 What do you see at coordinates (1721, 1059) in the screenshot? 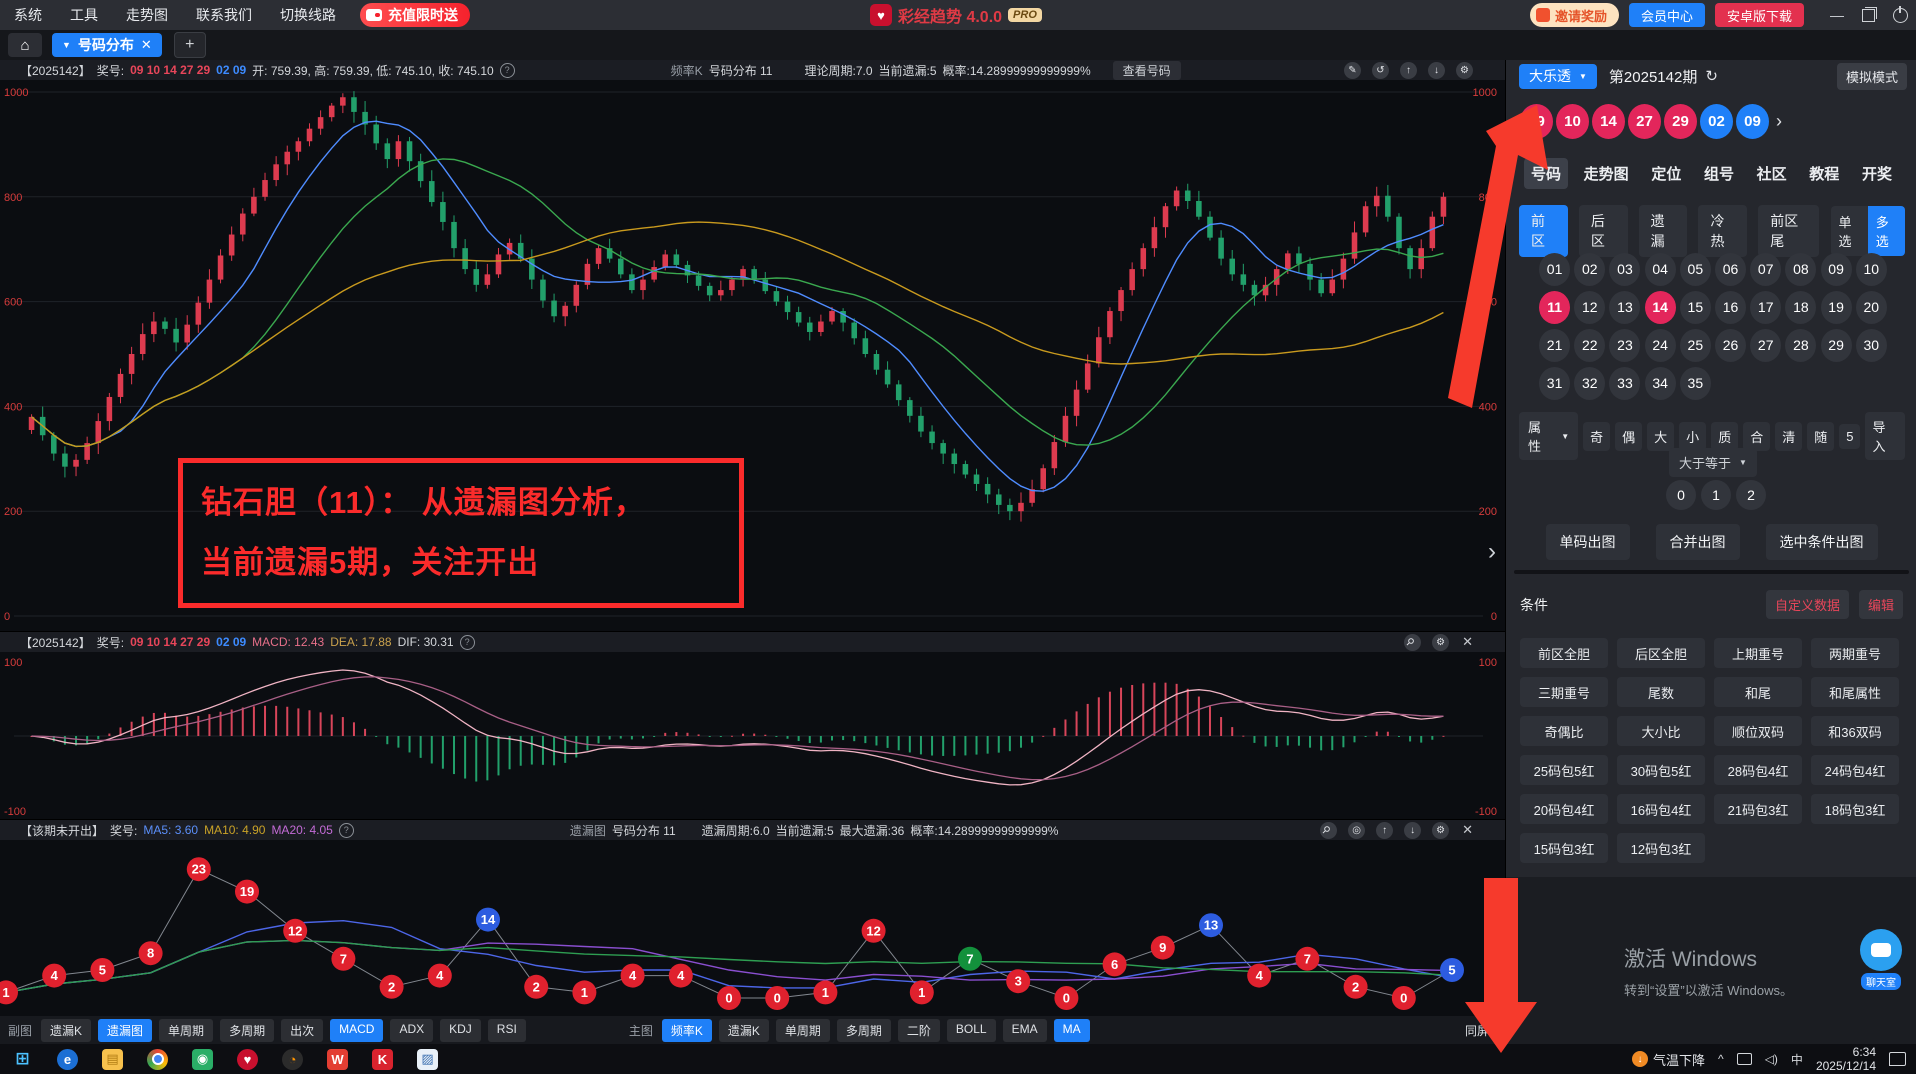
I see `hidden-icons-chevron: ^` at bounding box center [1721, 1059].